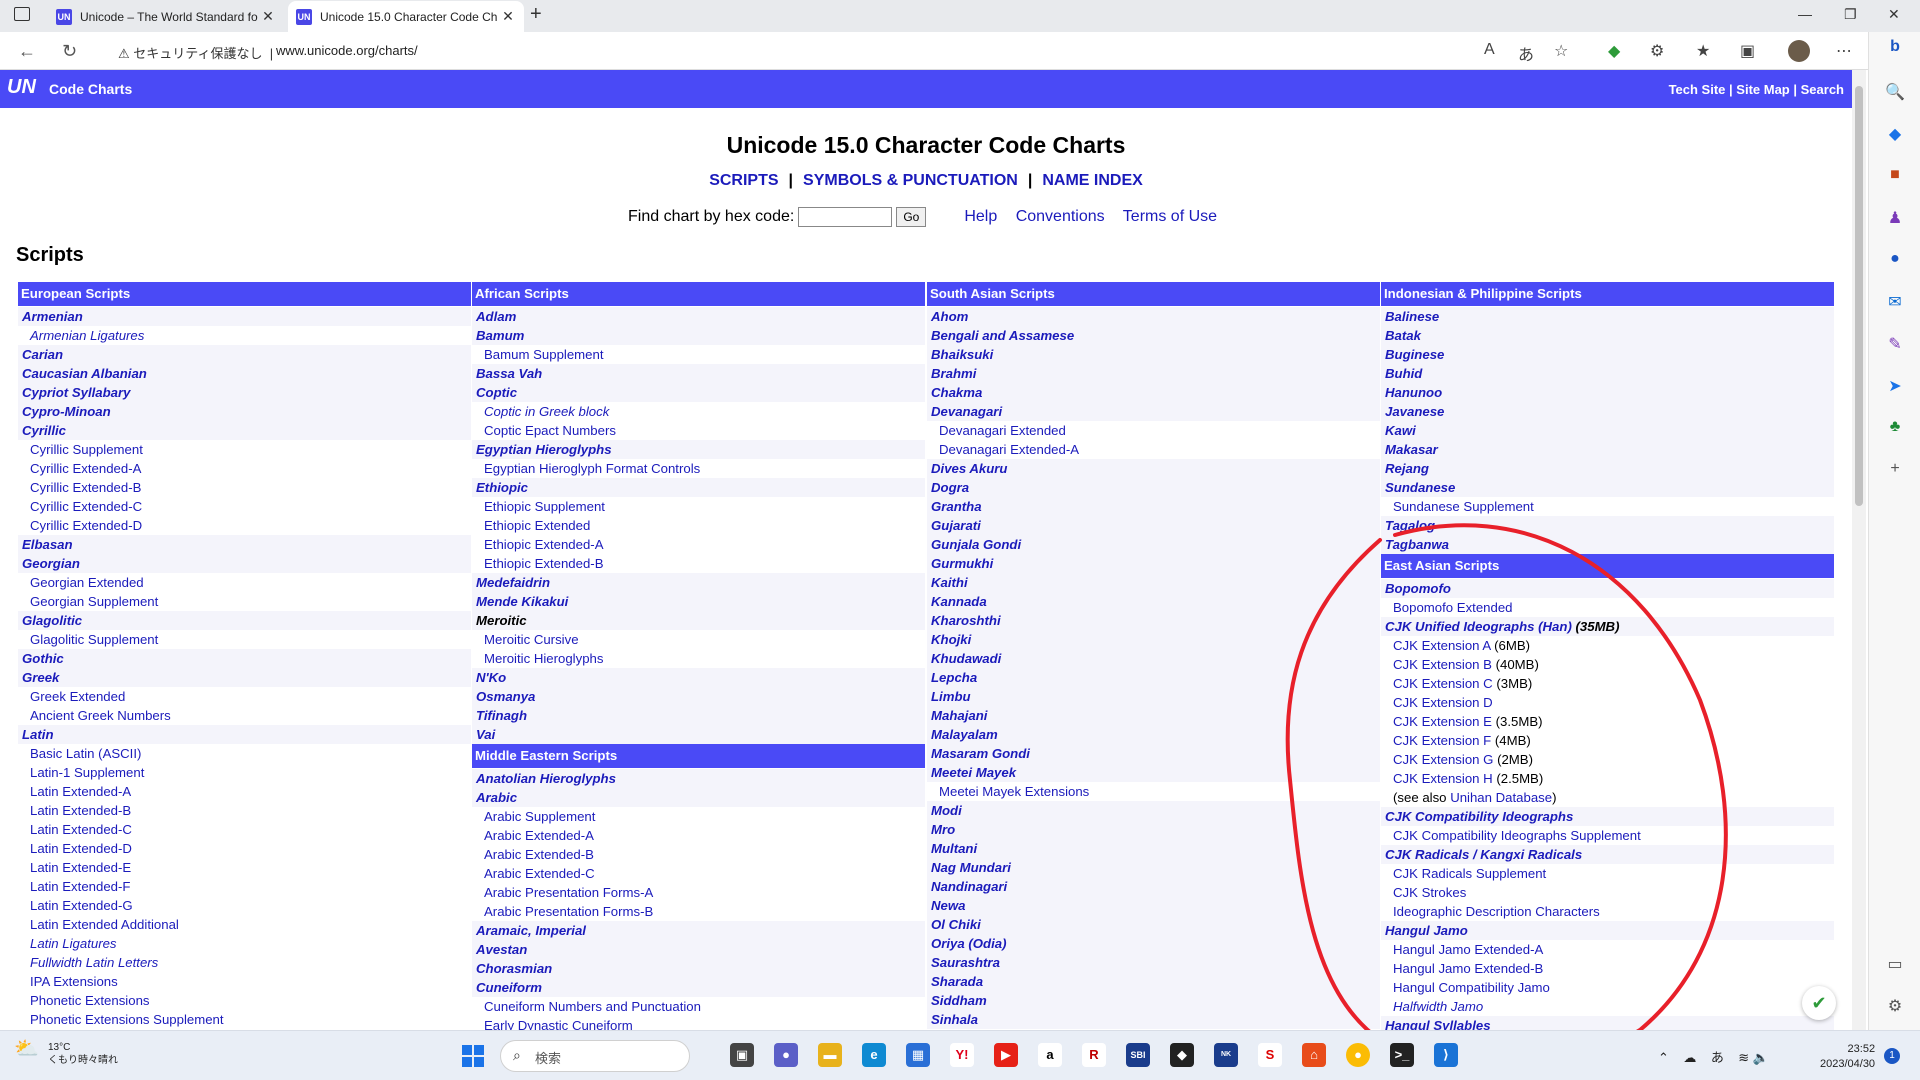  Describe the element at coordinates (244, 829) in the screenshot. I see `chart-link: Latin Extended-C` at that location.